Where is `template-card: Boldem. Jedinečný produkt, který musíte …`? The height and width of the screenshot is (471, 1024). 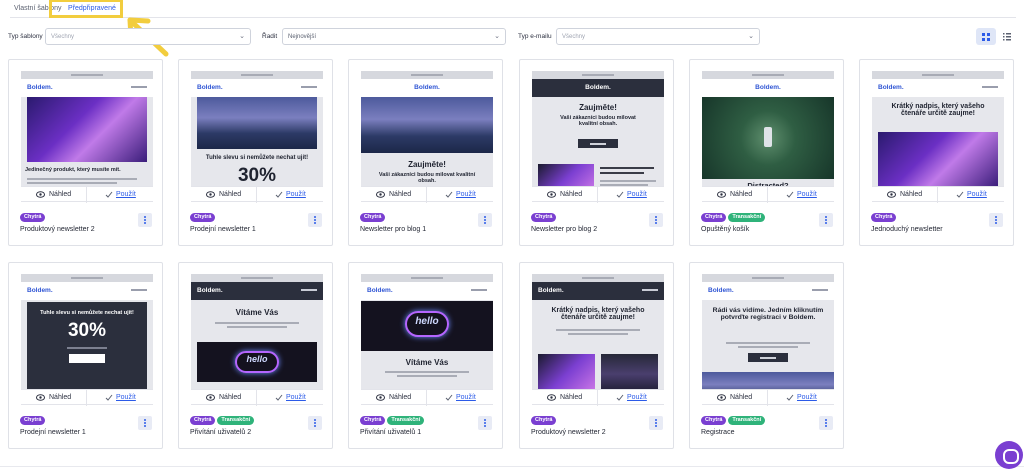 template-card: Boldem. Jedinečný produkt, který musíte … is located at coordinates (85, 152).